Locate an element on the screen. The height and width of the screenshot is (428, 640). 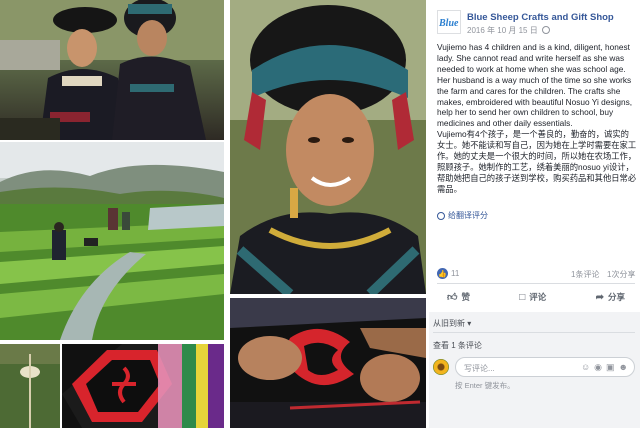
view-comments-link: 查看 1 条评论 is located at coordinates (457, 345).